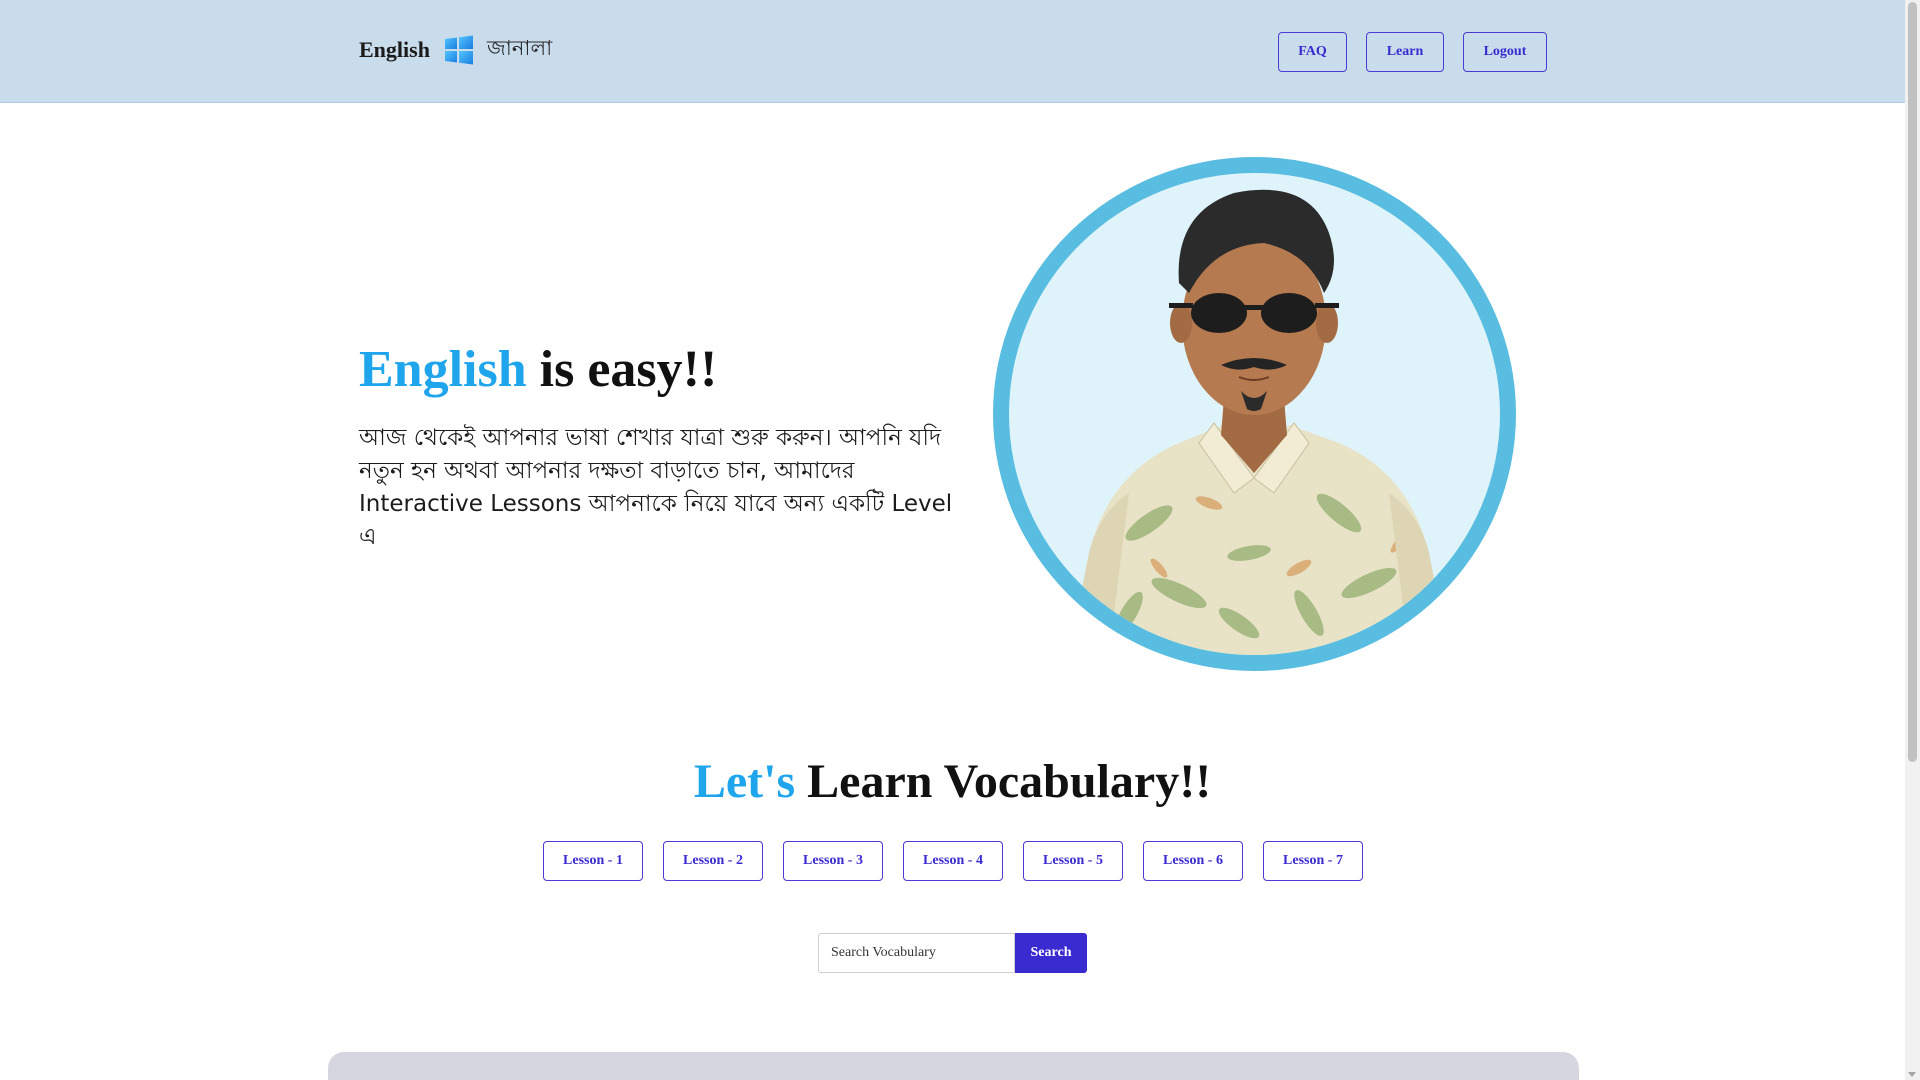  I want to click on page-scrollbar, so click(1912, 540).